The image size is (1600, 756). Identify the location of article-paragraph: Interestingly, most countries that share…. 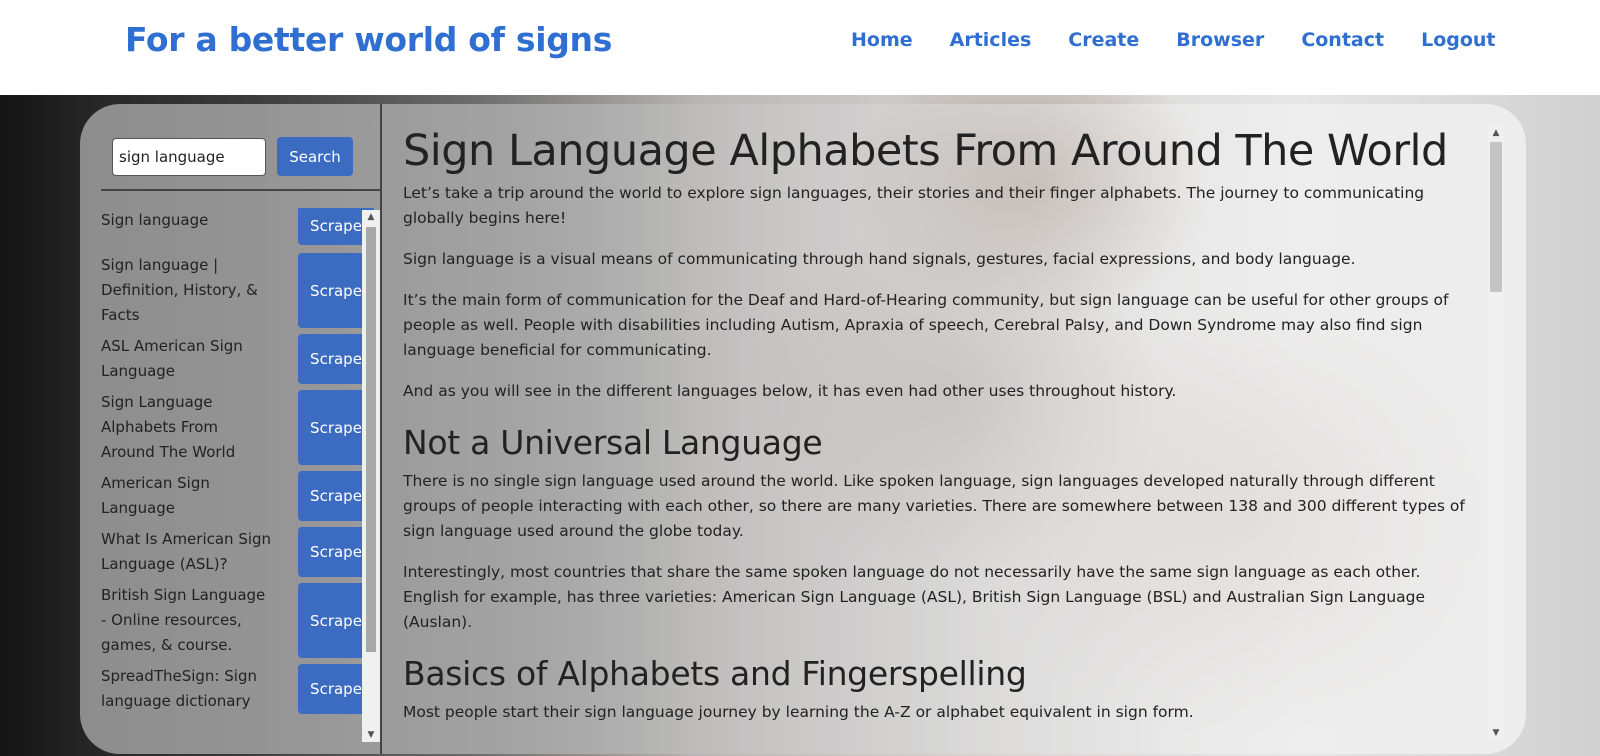
(914, 597).